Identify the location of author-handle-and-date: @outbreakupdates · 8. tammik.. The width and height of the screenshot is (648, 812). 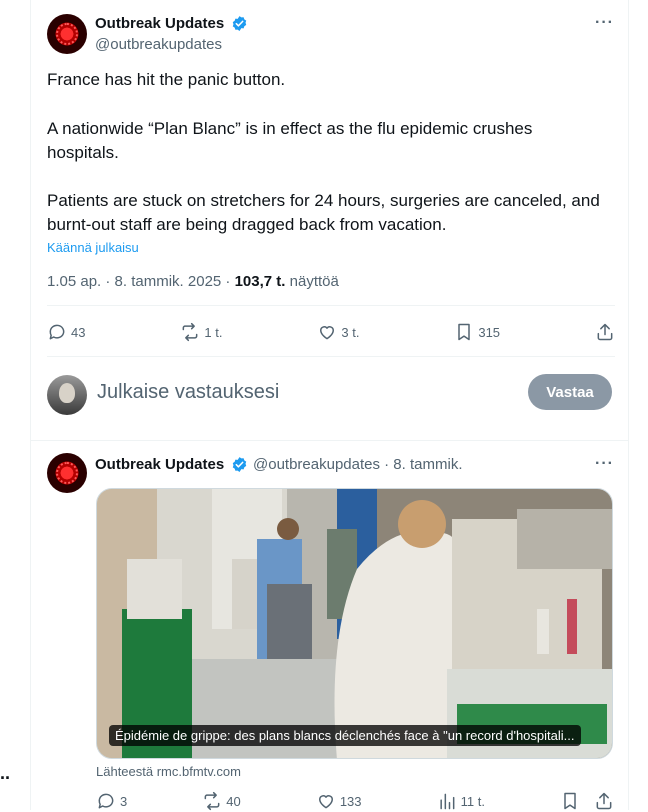
(358, 464).